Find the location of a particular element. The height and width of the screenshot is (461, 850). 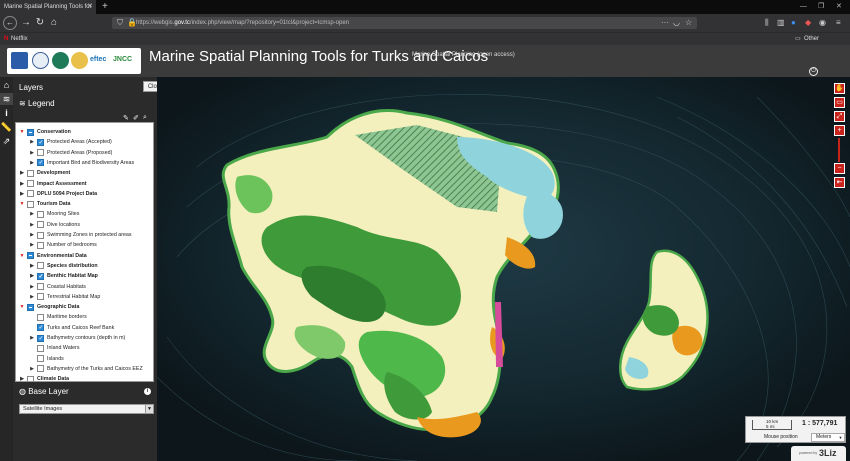

tab-close-icon: ✕ is located at coordinates (90, 7).